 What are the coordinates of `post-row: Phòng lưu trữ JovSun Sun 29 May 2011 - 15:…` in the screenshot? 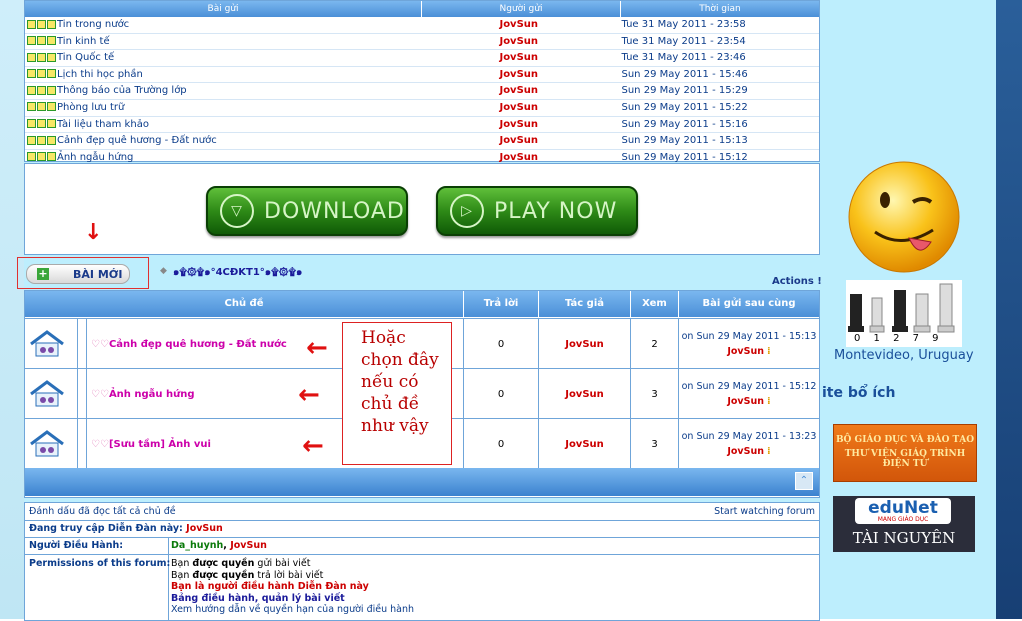 It's located at (422, 108).